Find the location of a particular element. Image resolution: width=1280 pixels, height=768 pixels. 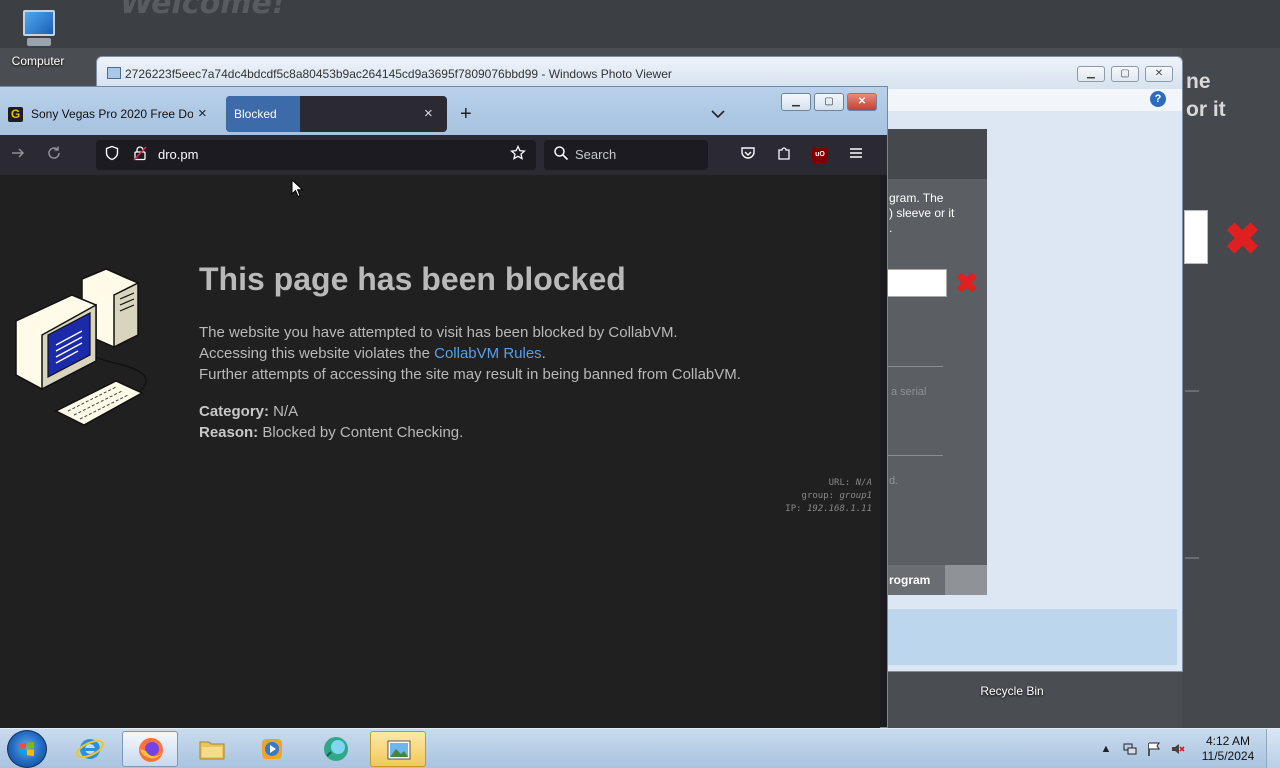

insecure-lock-icon is located at coordinates (140, 155).